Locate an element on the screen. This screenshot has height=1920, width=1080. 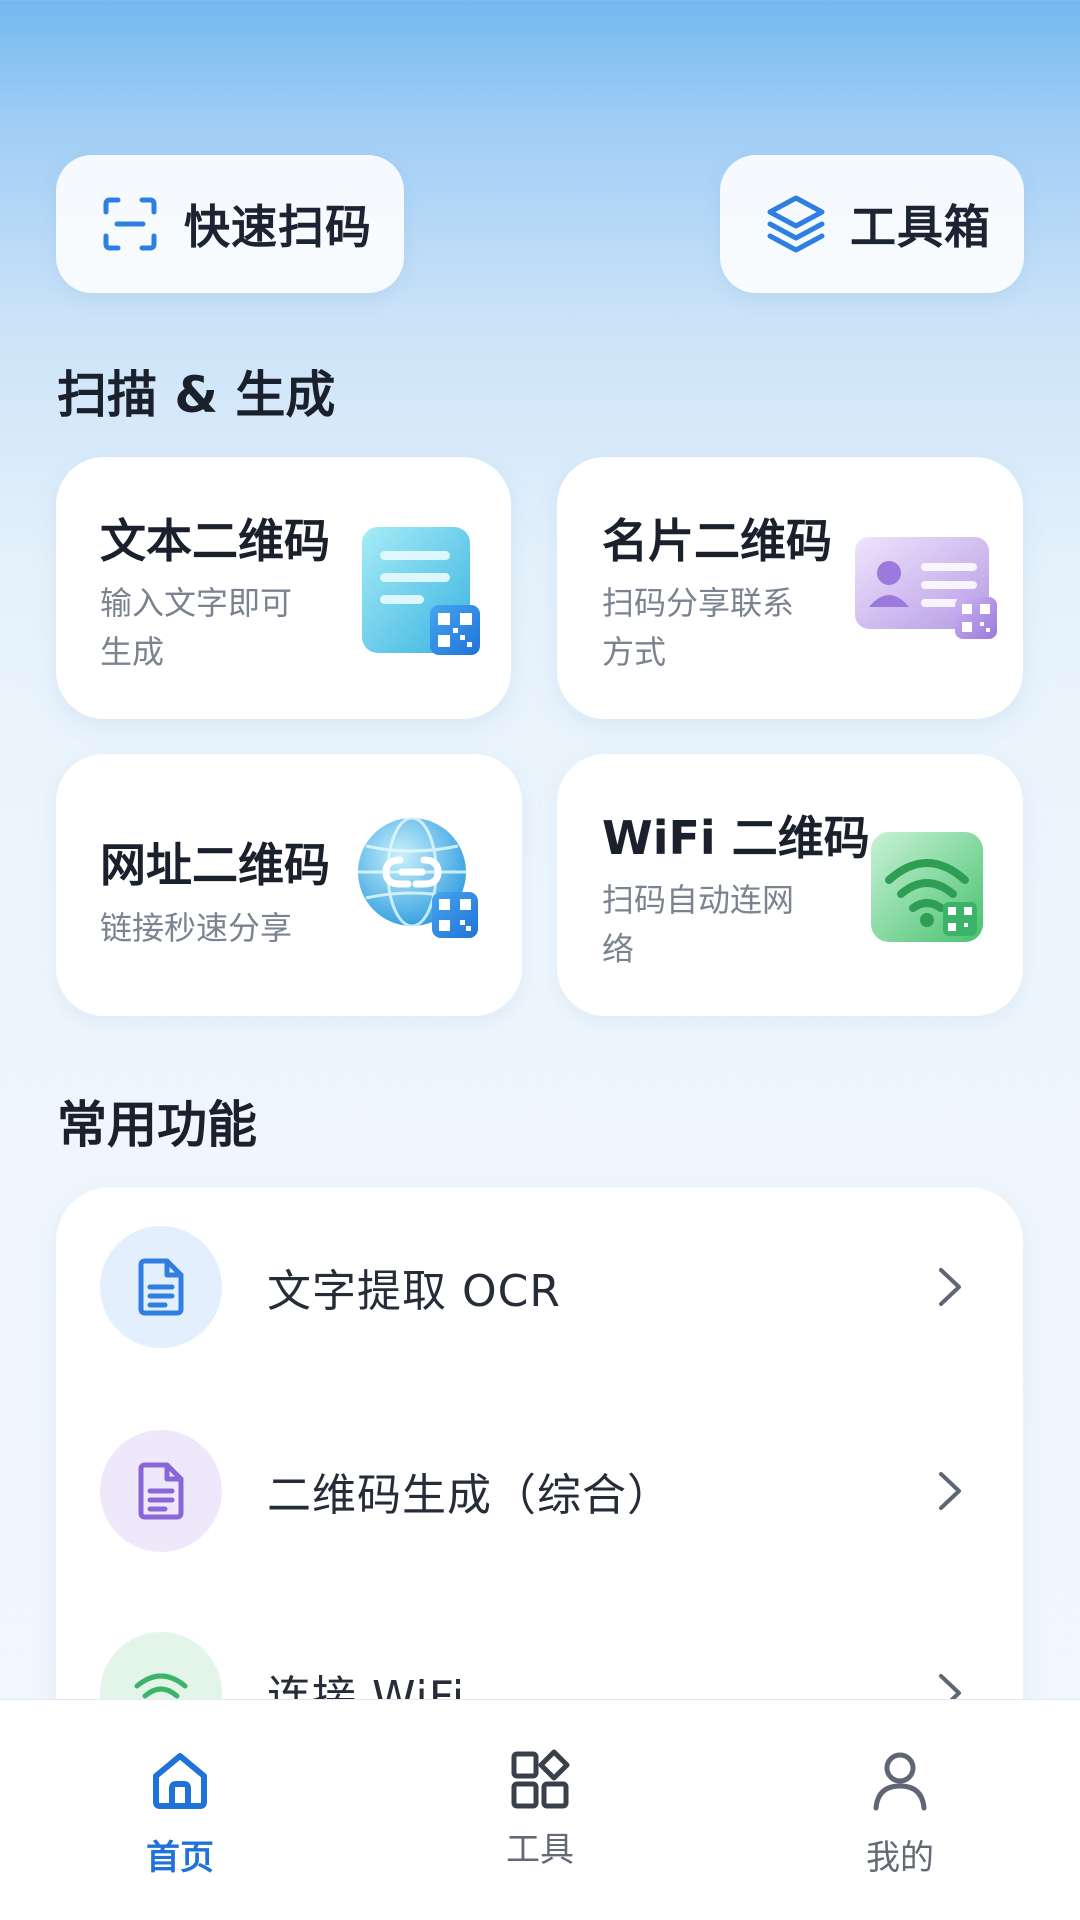
card-subtitle-line1: 链接秒速分享 is located at coordinates (196, 928).